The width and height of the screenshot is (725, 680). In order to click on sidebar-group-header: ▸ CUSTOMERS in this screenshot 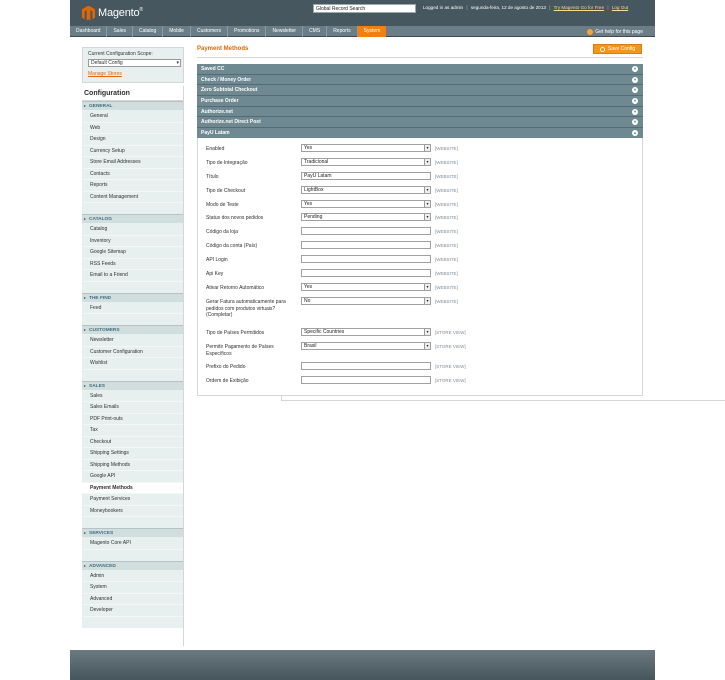, I will do `click(132, 329)`.